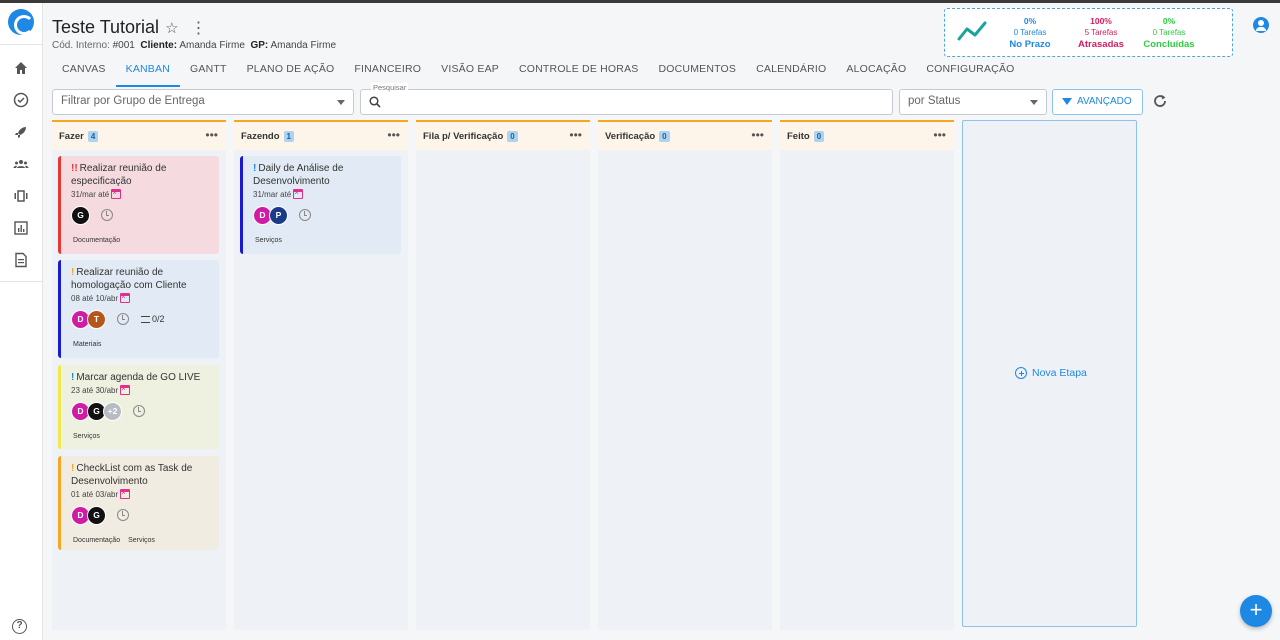 This screenshot has height=640, width=1280. I want to click on column-header: Verificação 0 •••, so click(685, 135).